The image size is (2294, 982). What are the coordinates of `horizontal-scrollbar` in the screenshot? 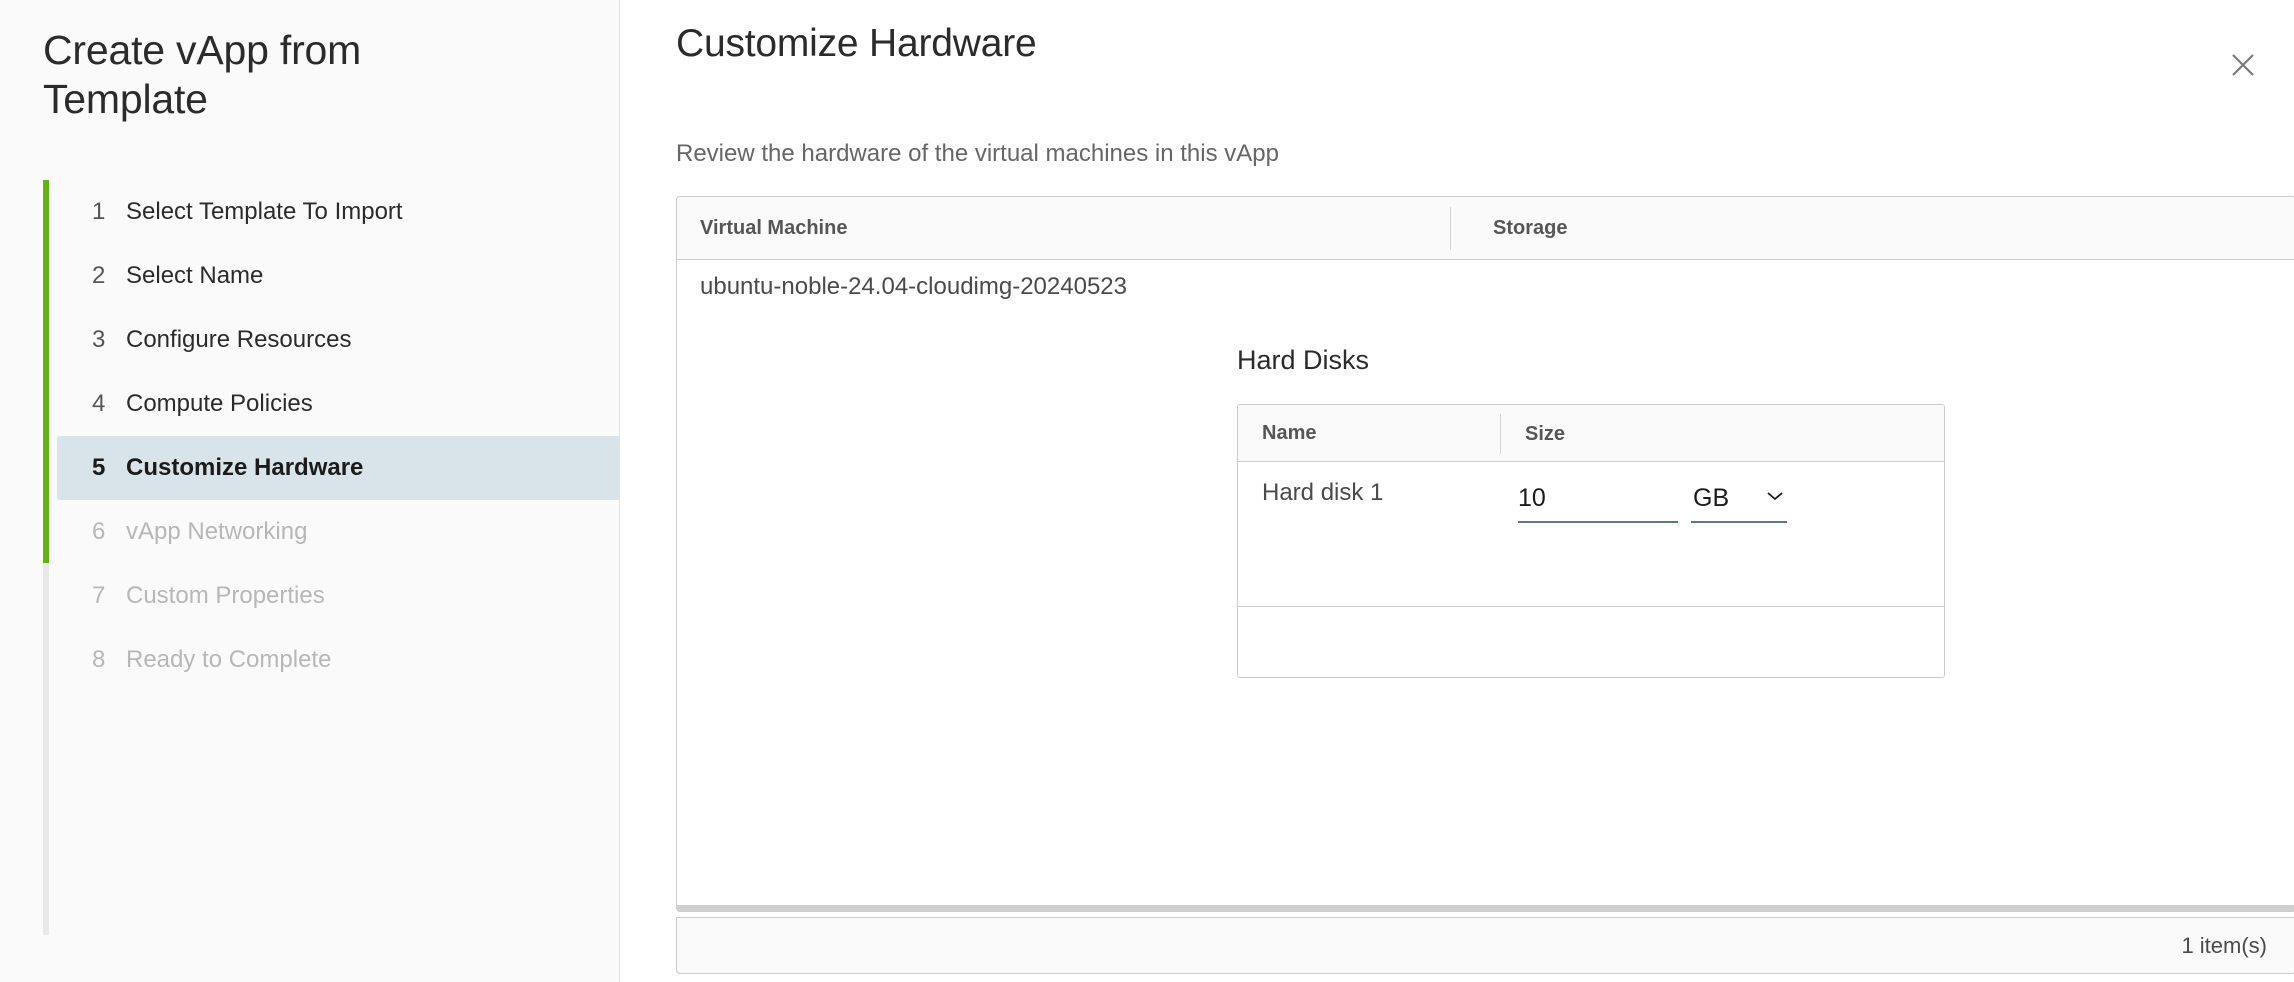 It's located at (1485, 908).